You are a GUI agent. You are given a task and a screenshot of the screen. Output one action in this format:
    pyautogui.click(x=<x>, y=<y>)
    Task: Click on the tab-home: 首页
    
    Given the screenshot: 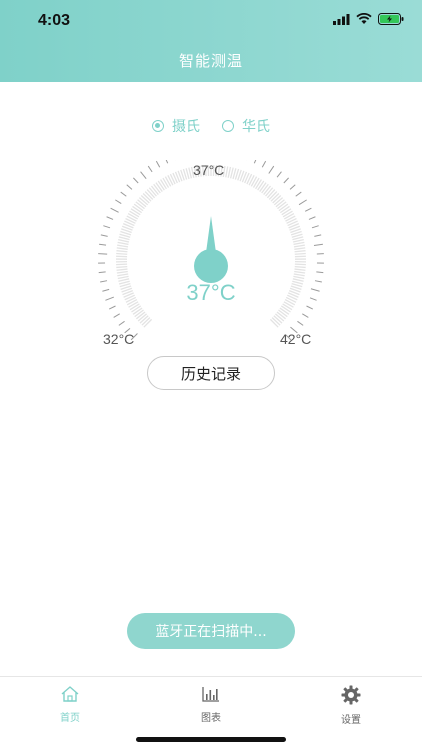 What is the action you would take?
    pyautogui.click(x=70, y=704)
    